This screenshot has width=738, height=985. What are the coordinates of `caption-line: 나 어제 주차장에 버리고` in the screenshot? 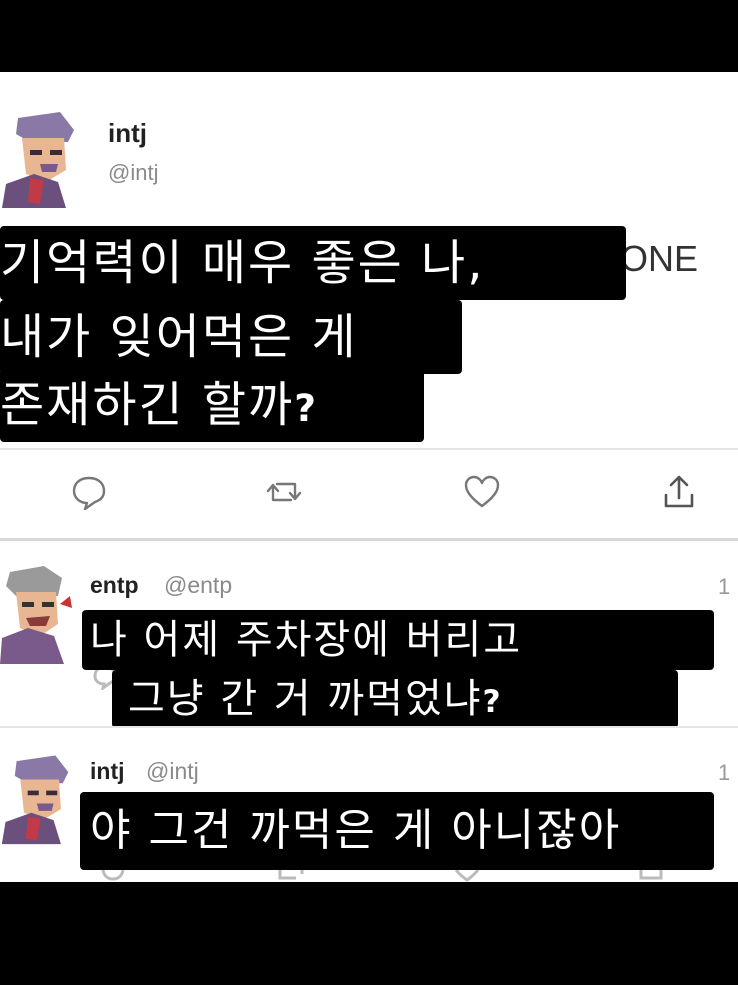 It's located at (398, 640).